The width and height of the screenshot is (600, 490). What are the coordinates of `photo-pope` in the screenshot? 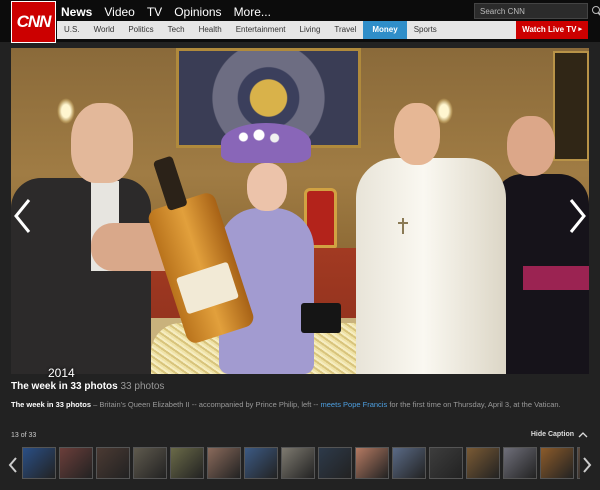 It's located at (431, 238).